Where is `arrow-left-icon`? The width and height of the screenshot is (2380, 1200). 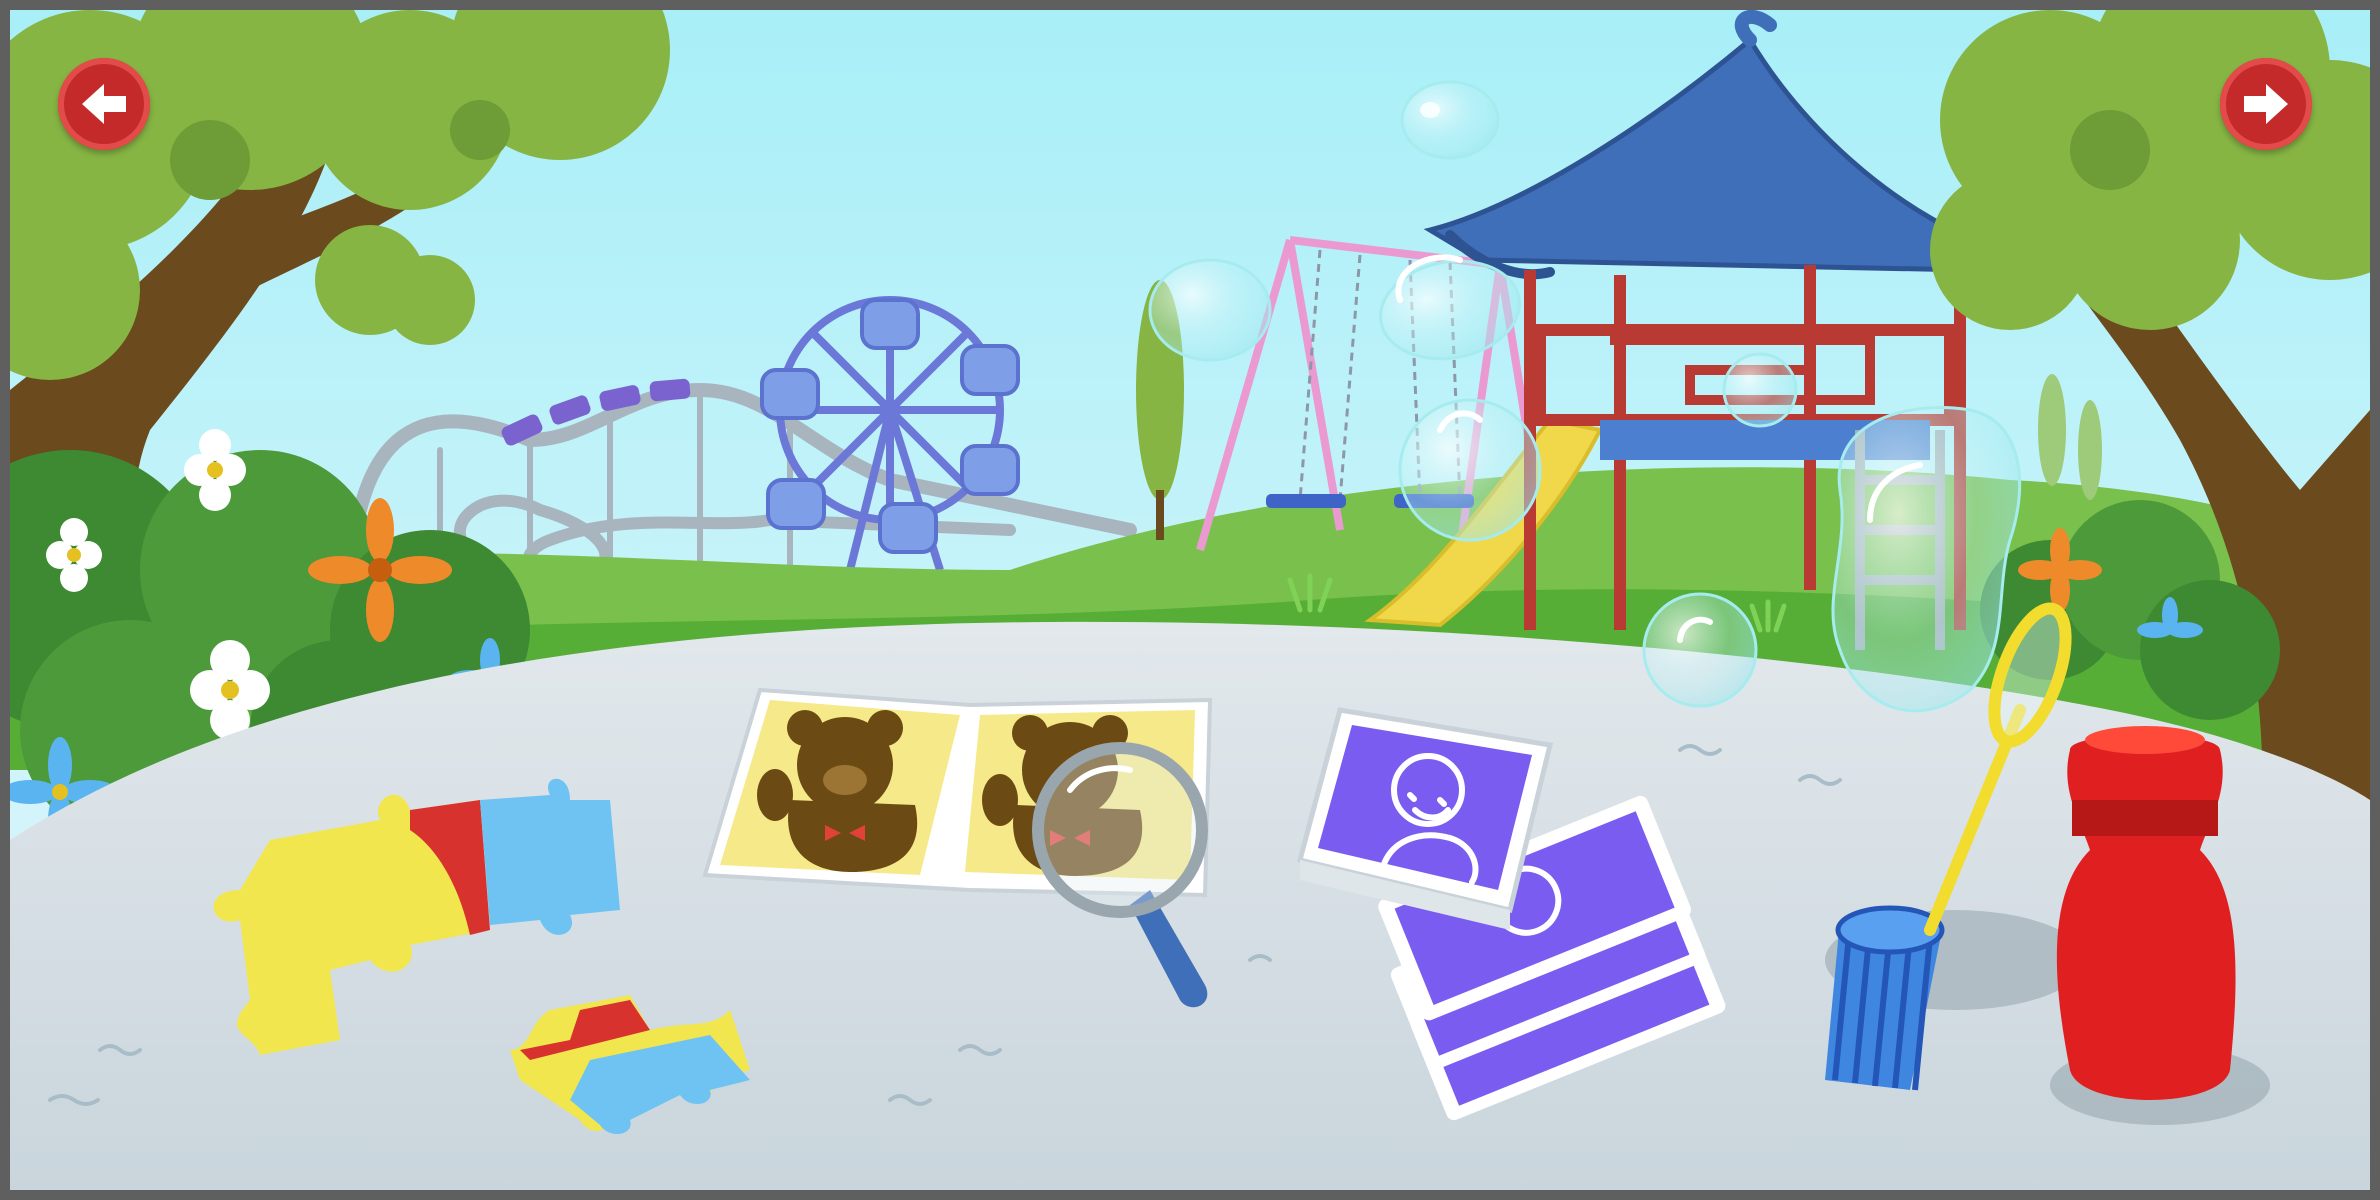 arrow-left-icon is located at coordinates (104, 104).